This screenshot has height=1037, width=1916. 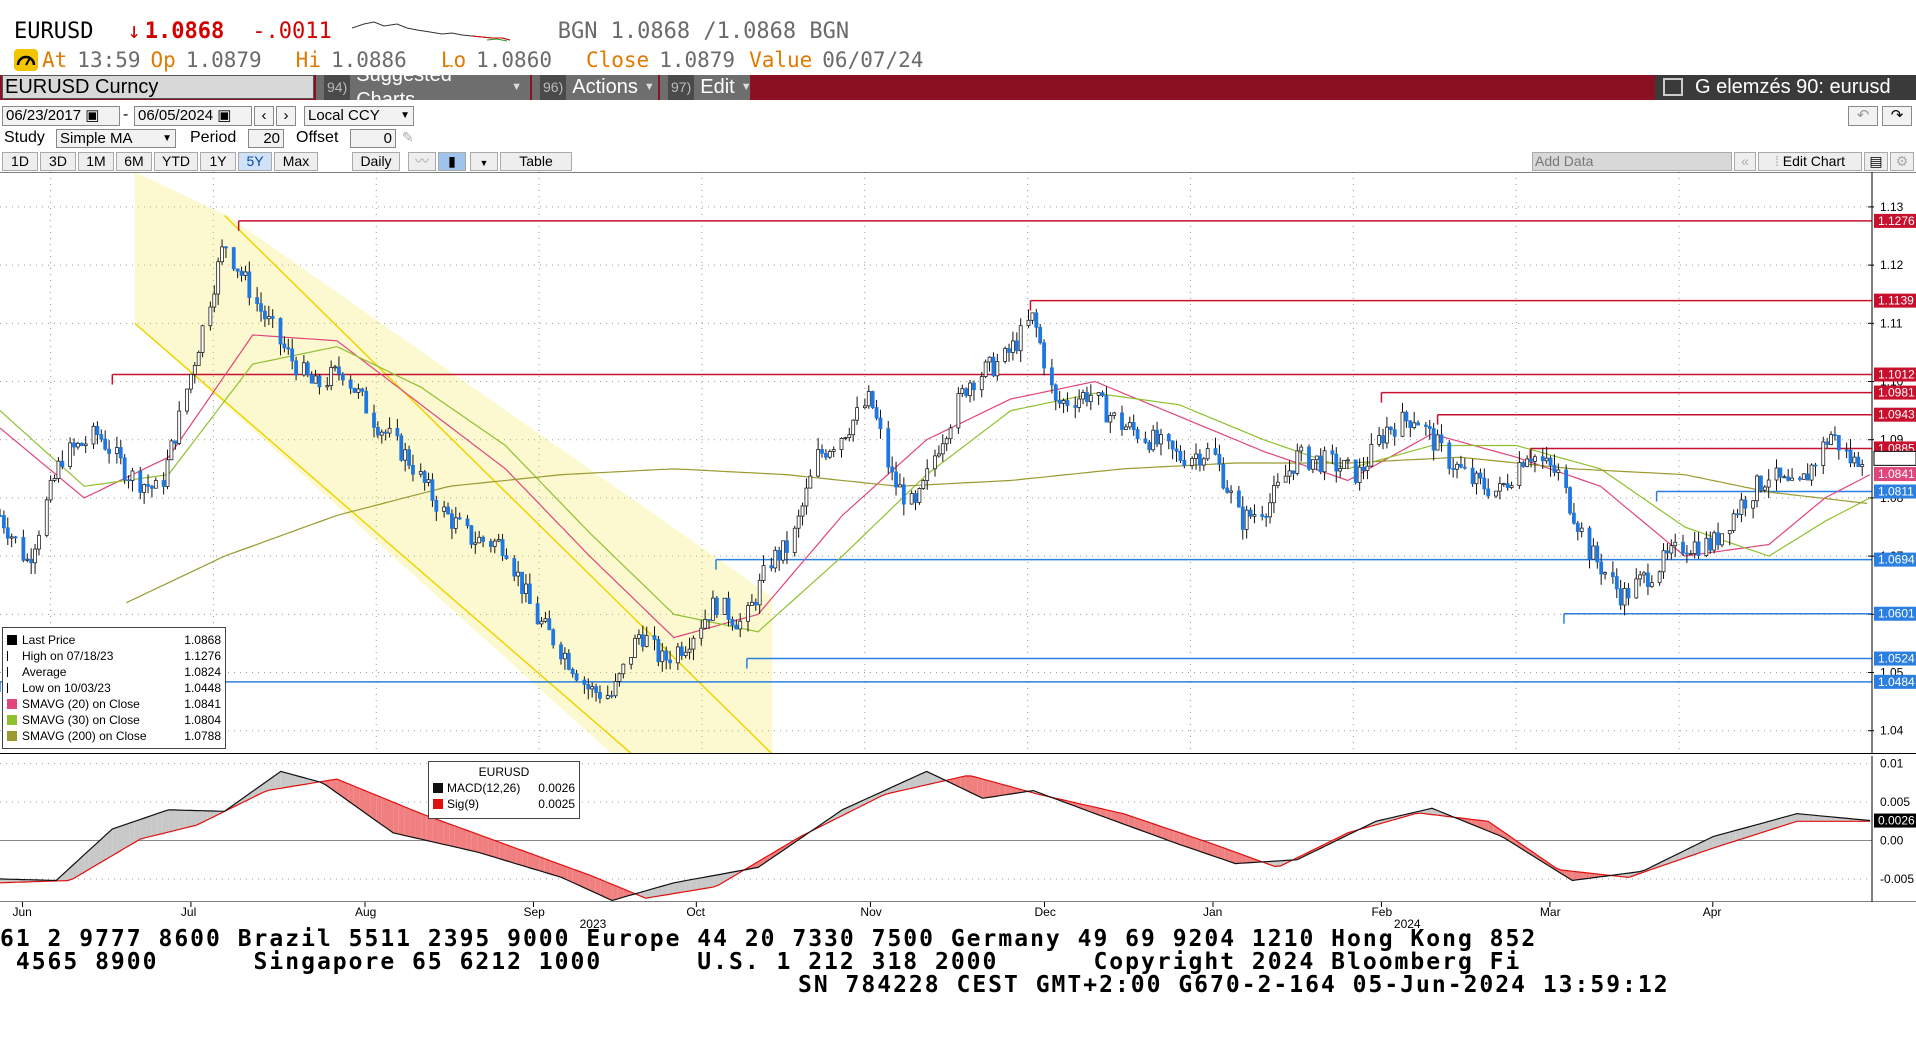 I want to click on offset-input: 0, so click(x=373, y=138).